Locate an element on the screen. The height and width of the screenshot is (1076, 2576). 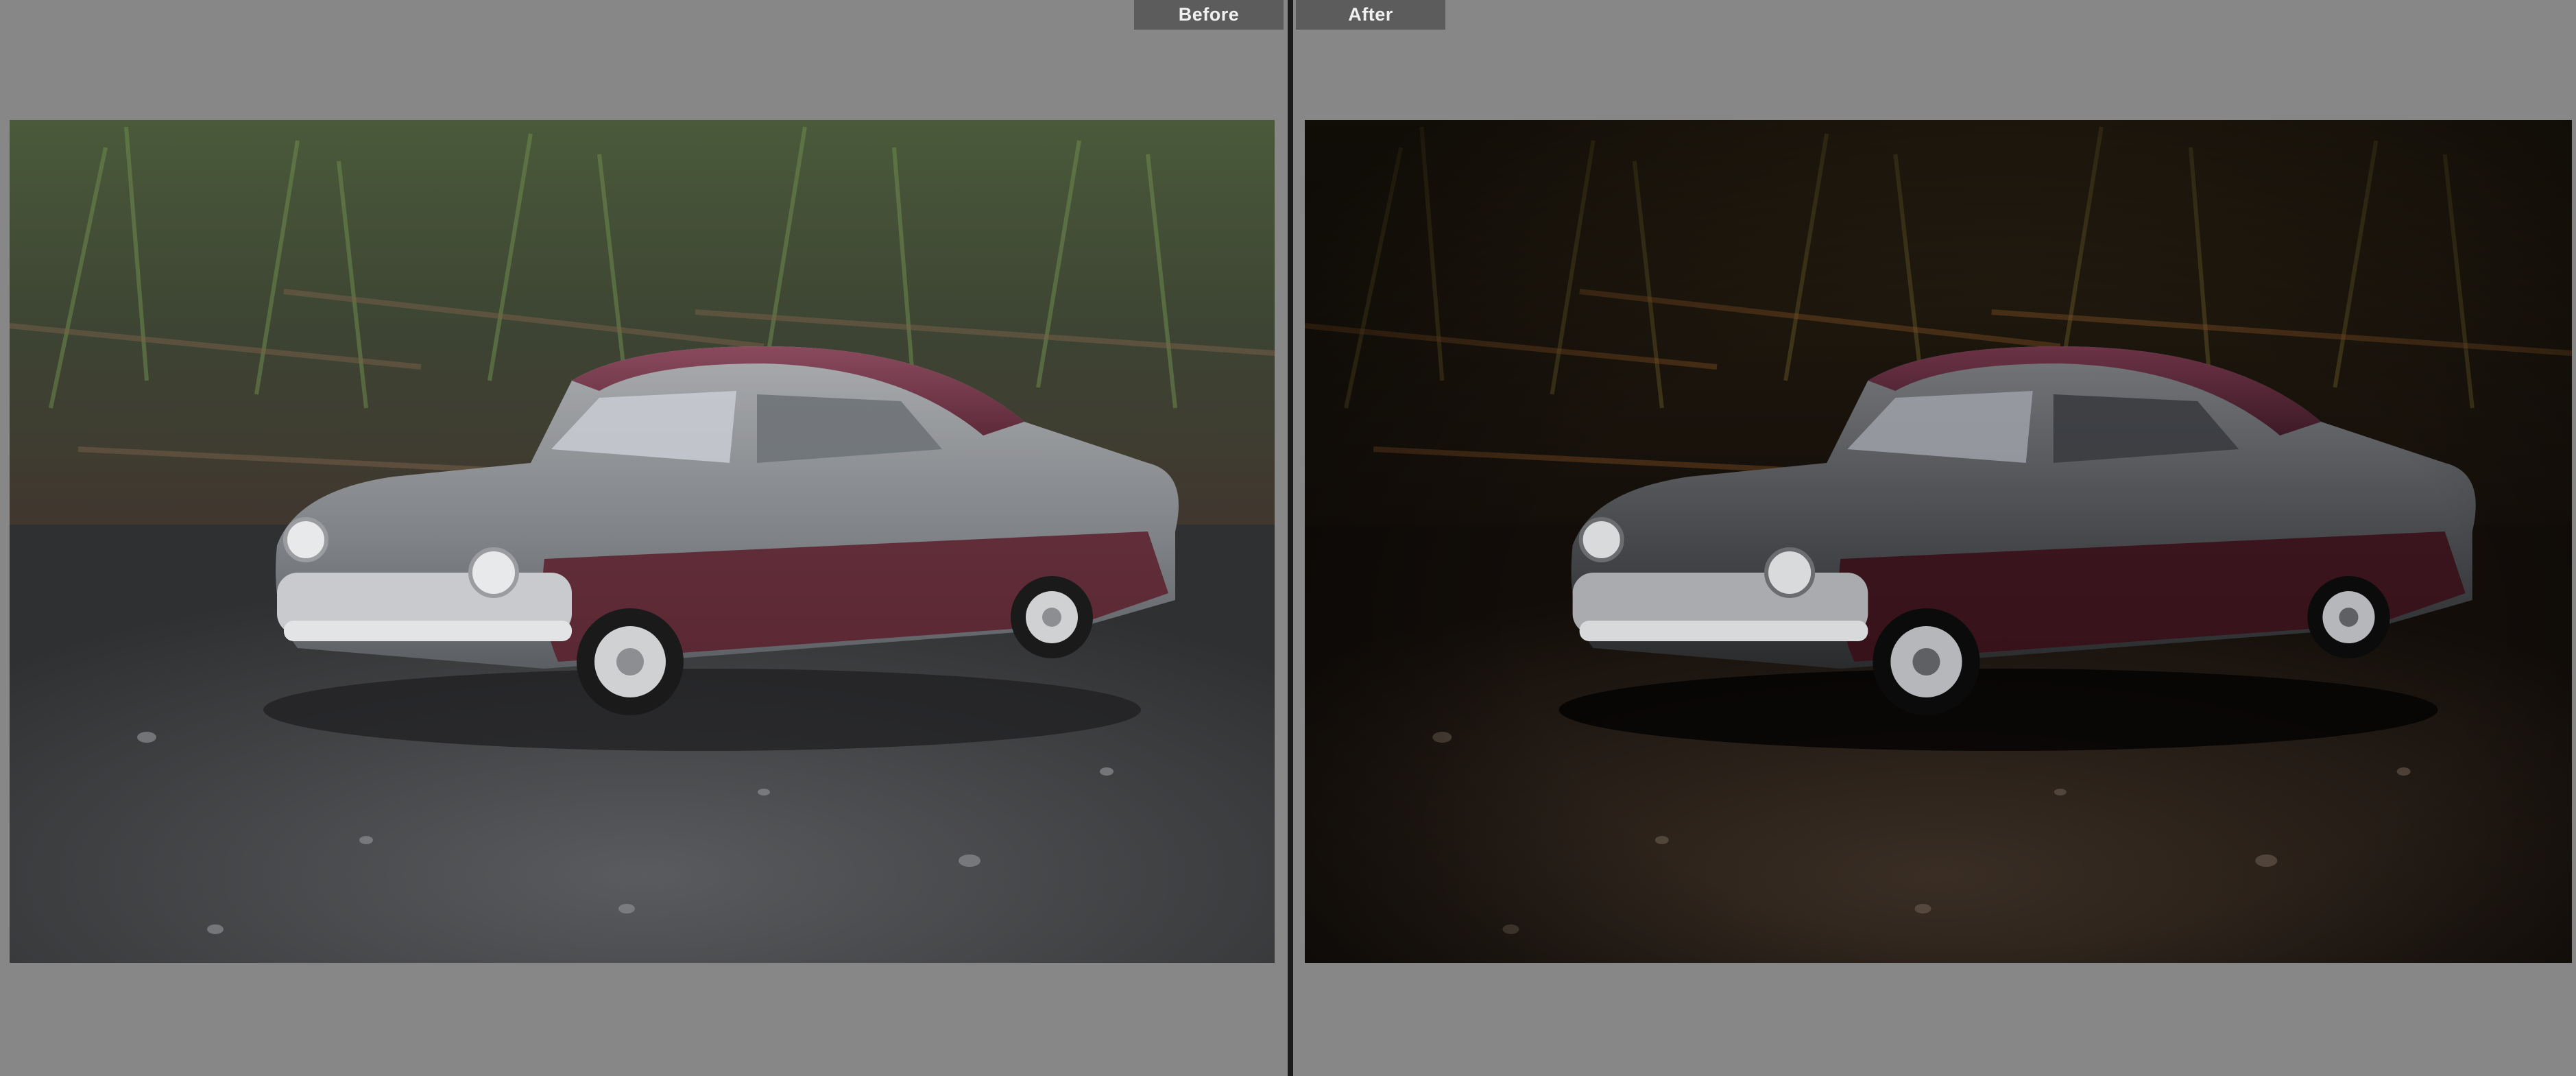
after-label: After is located at coordinates (1371, 15).